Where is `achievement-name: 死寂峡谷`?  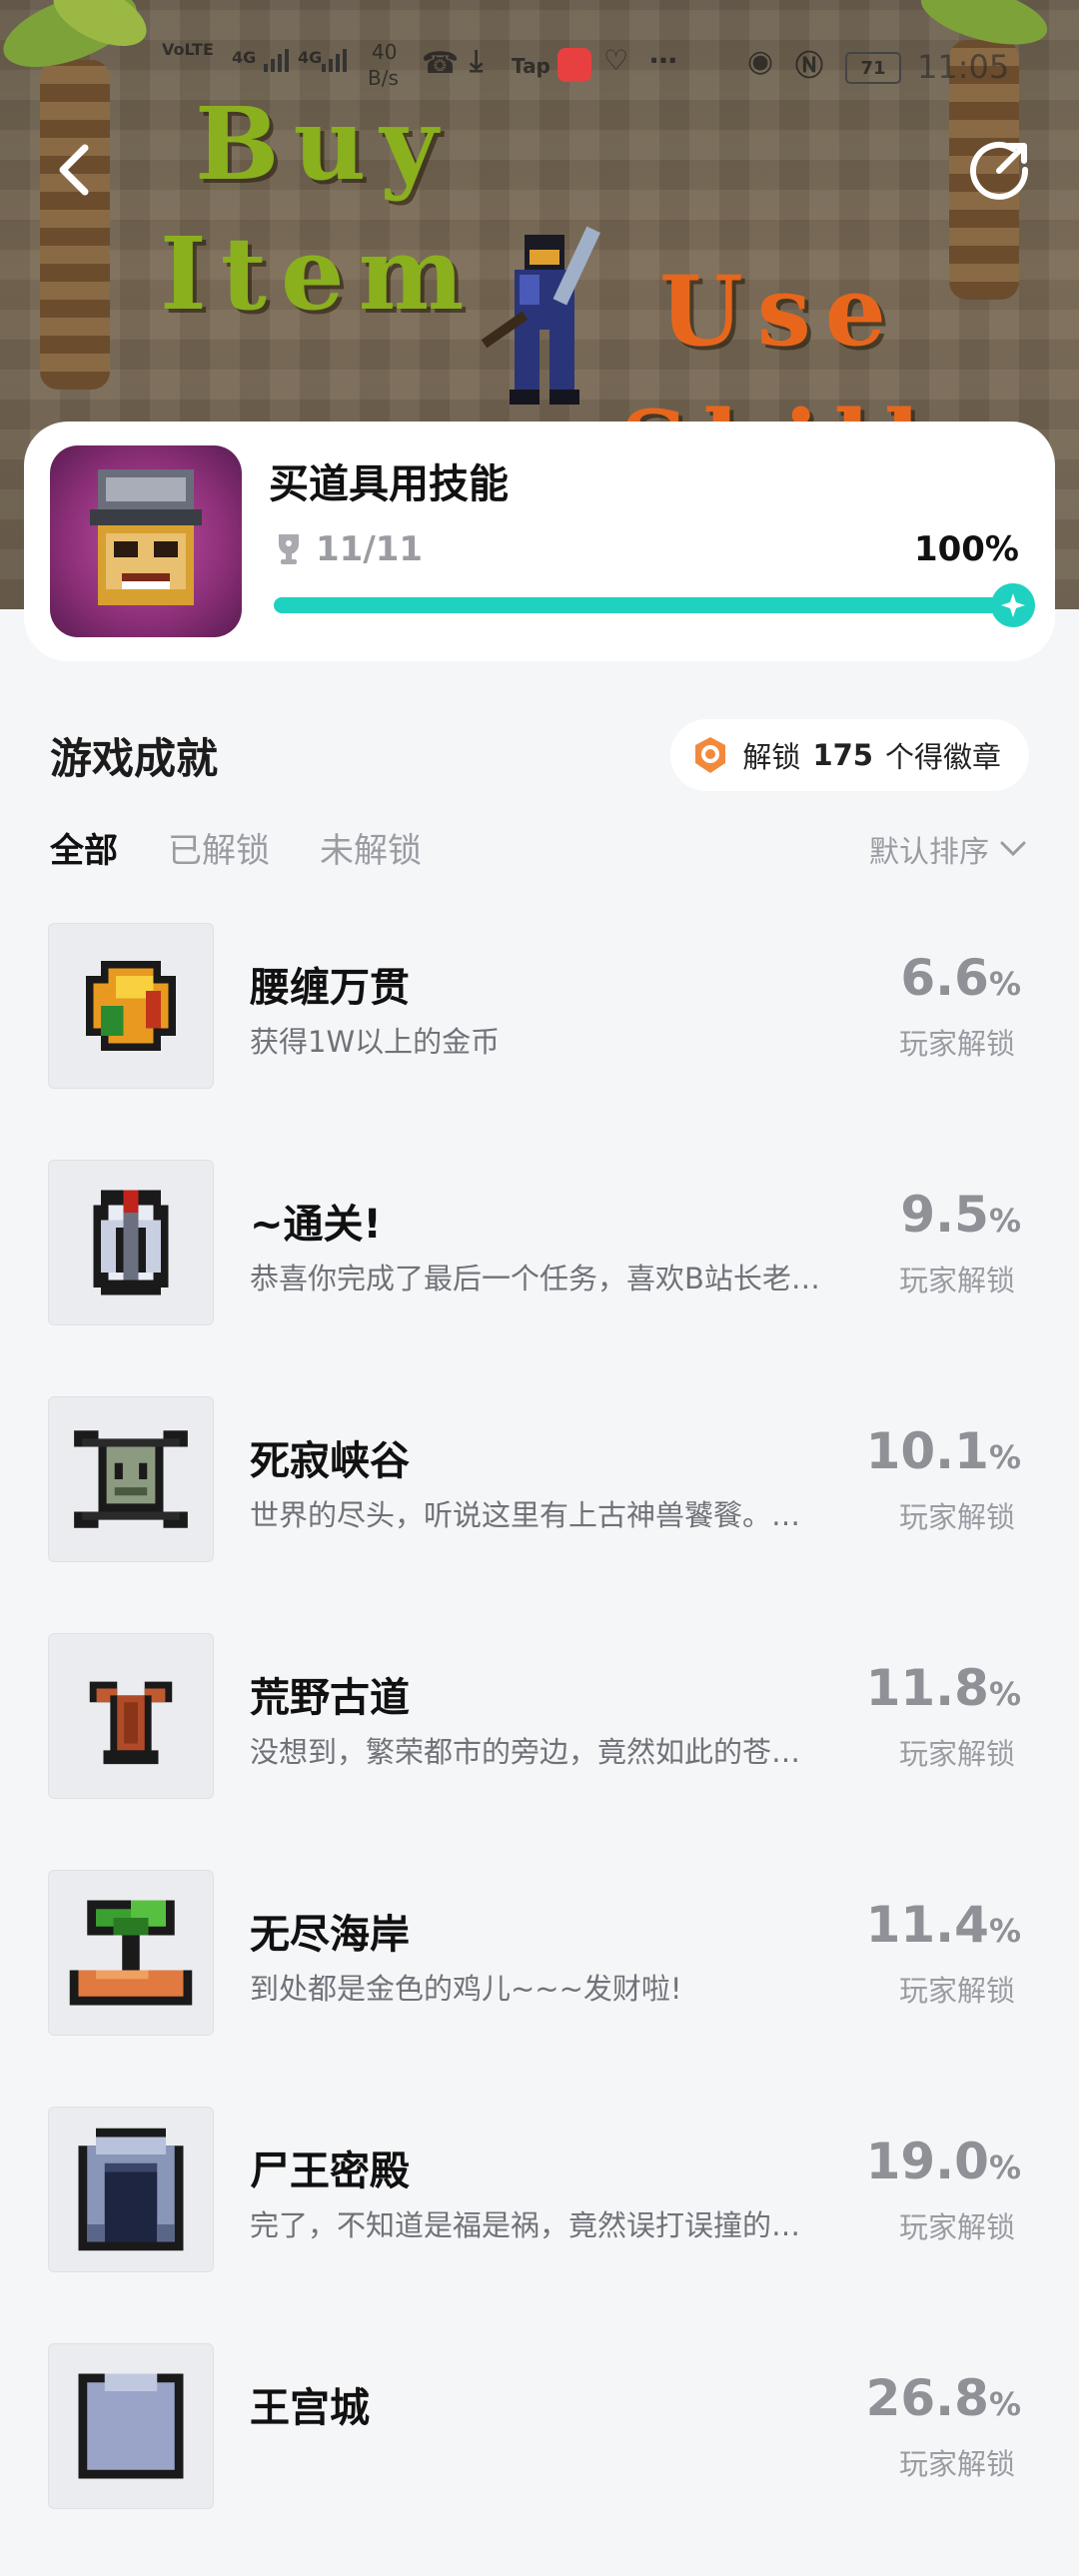 achievement-name: 死寂峡谷 is located at coordinates (330, 1461).